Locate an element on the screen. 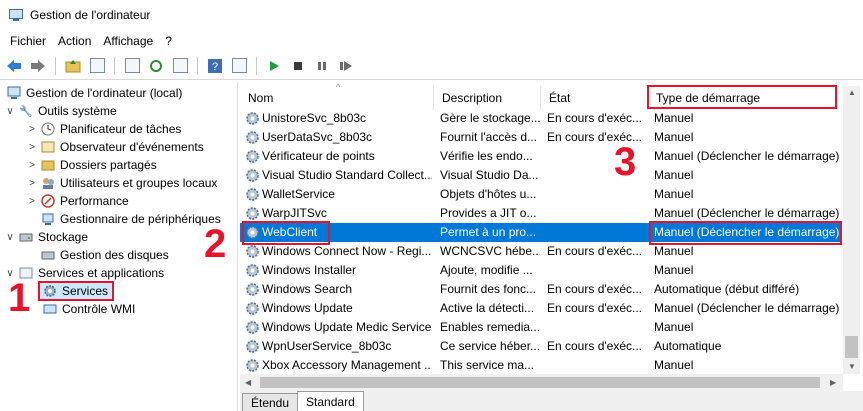 The image size is (863, 411). tree-item-wmi: Contrôle WMI is located at coordinates (87, 309).